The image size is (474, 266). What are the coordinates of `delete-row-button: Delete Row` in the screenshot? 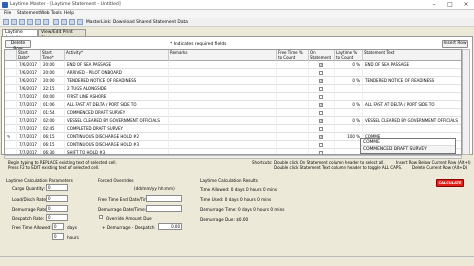 It's located at (18, 46).